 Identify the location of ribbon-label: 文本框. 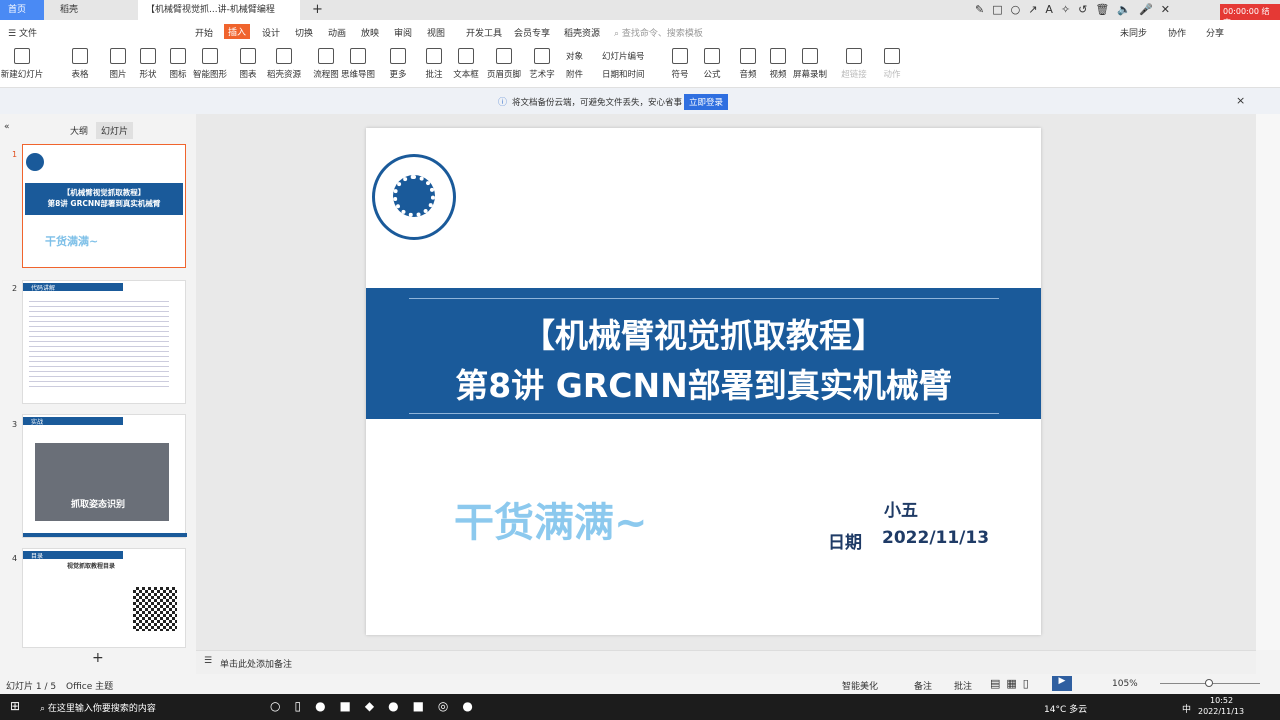
(466, 75).